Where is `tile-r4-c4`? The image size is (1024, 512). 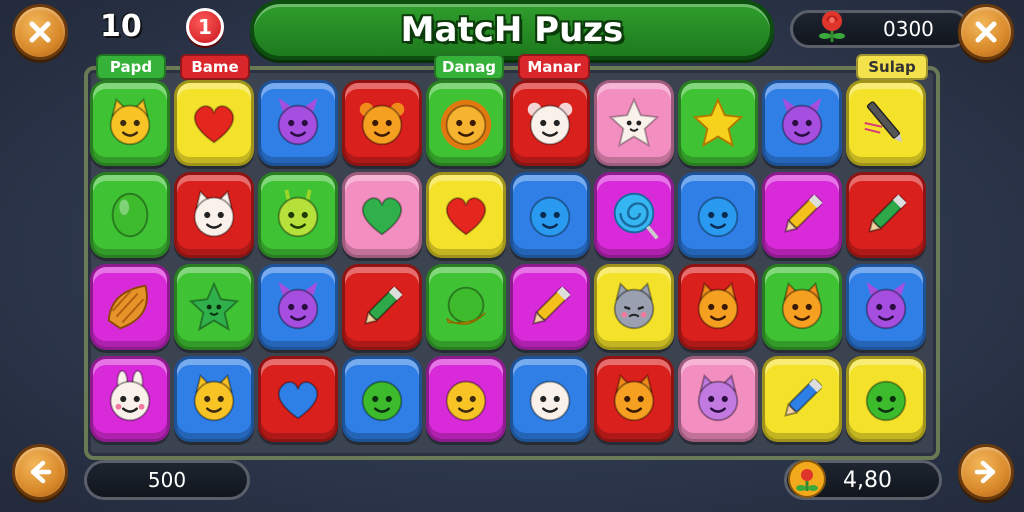
tile-r4-c4 is located at coordinates (382, 399).